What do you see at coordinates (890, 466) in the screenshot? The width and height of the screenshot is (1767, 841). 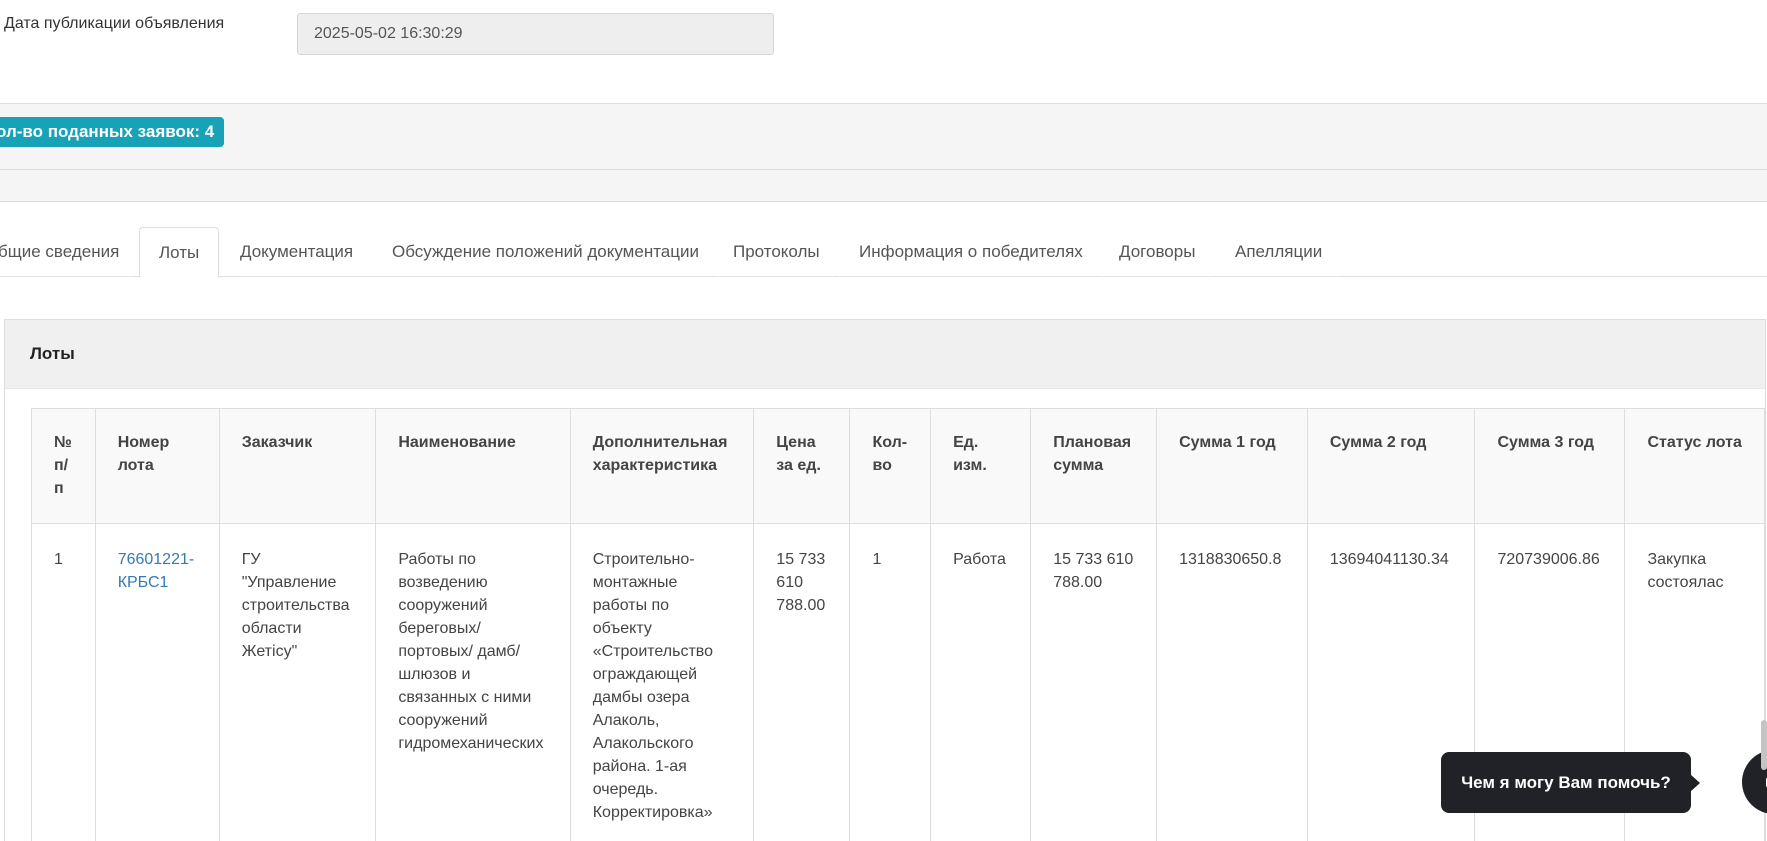 I see `col-header-qty: Кол-во` at bounding box center [890, 466].